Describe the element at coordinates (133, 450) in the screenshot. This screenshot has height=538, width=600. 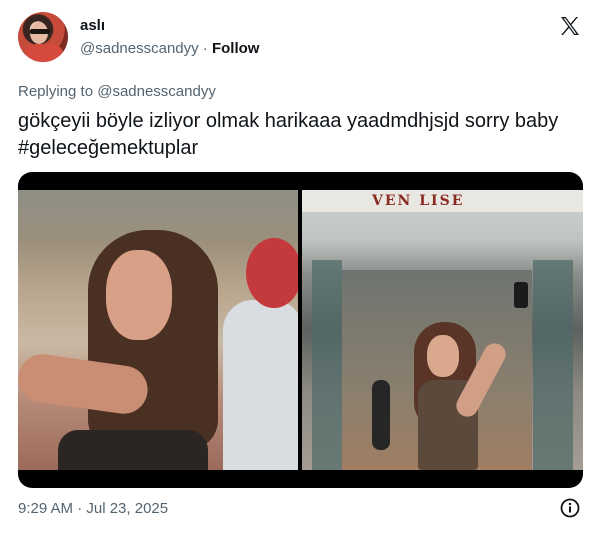
I see `photo-left-woman-top` at that location.